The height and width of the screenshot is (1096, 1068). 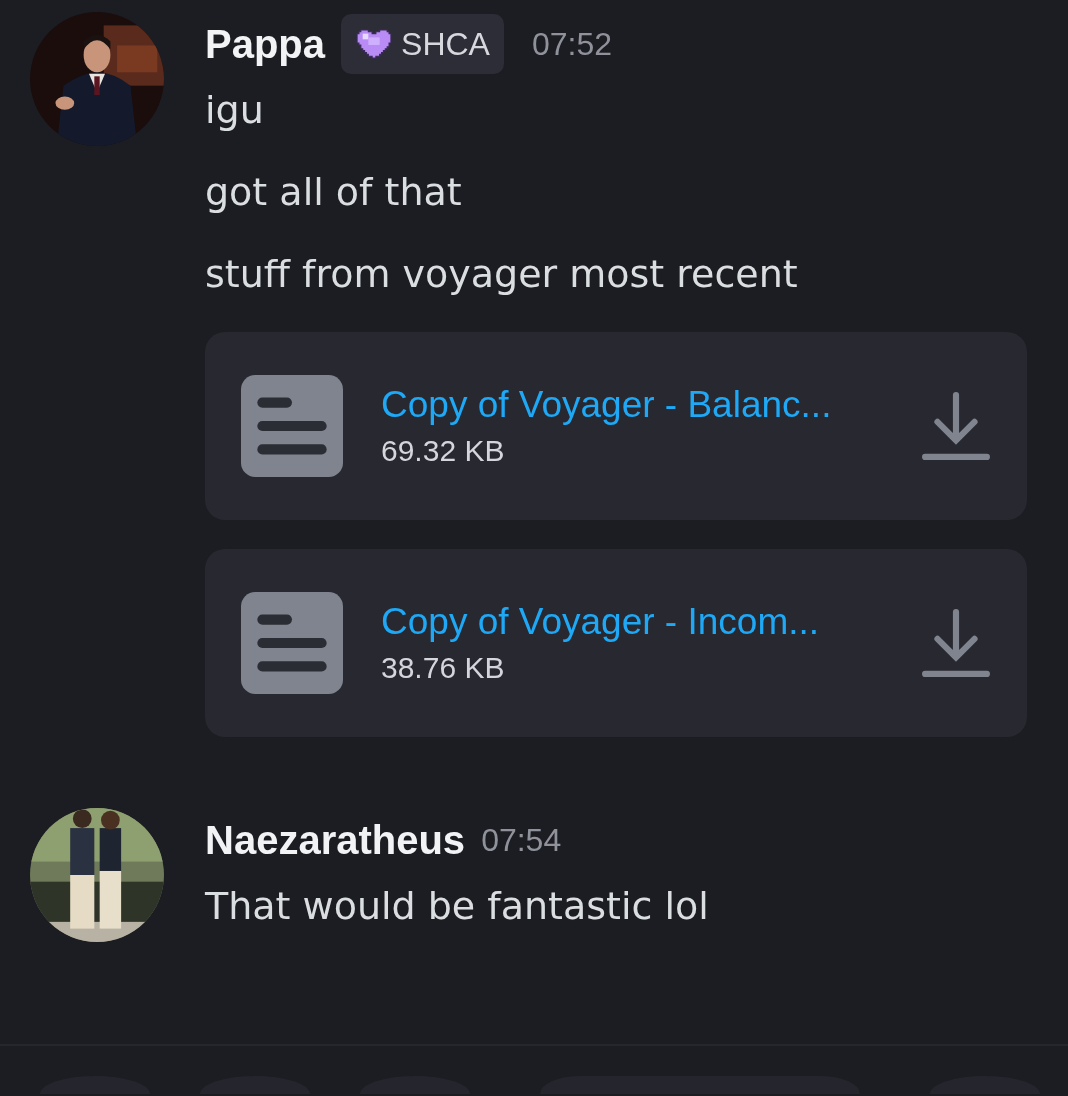 What do you see at coordinates (502, 274) in the screenshot?
I see `message-text: stuff from voyager most recent` at bounding box center [502, 274].